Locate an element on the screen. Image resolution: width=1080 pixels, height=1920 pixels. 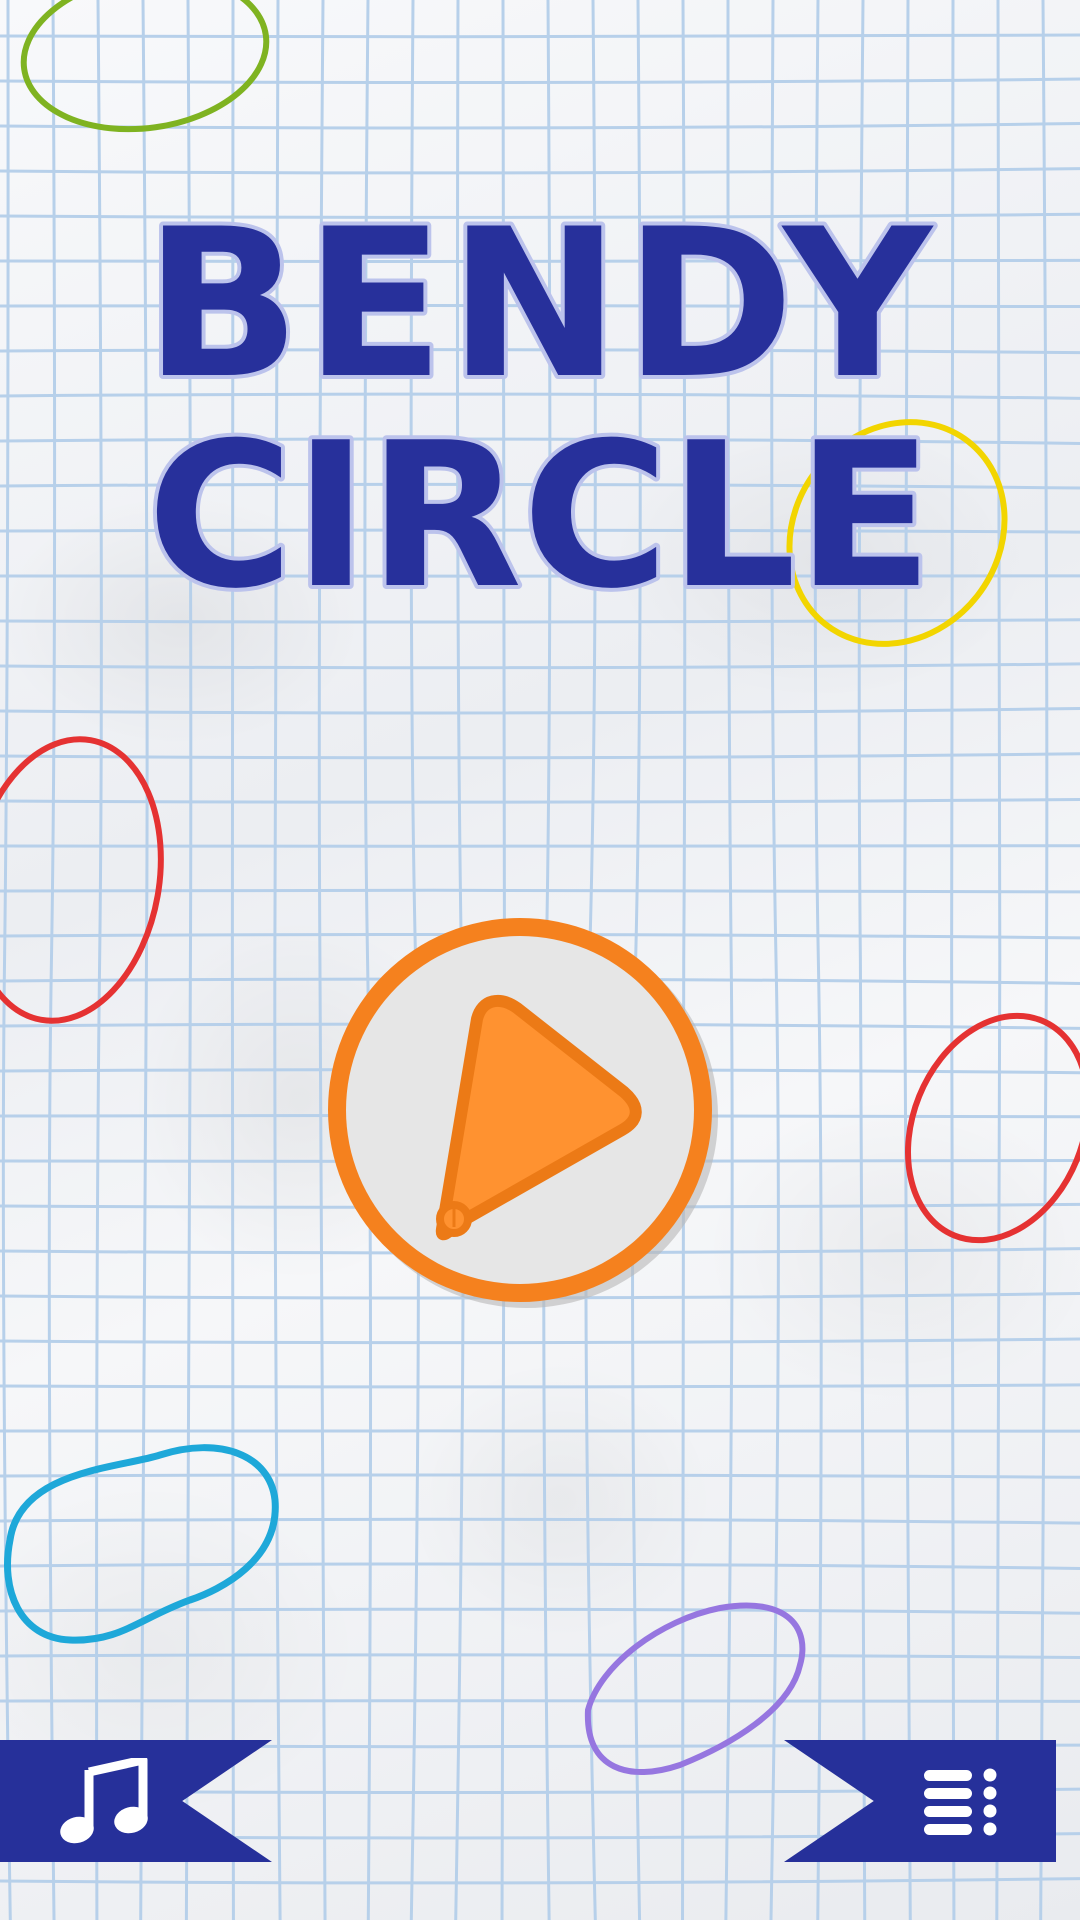
title-line-2: CIRCLE is located at coordinates (540, 510).